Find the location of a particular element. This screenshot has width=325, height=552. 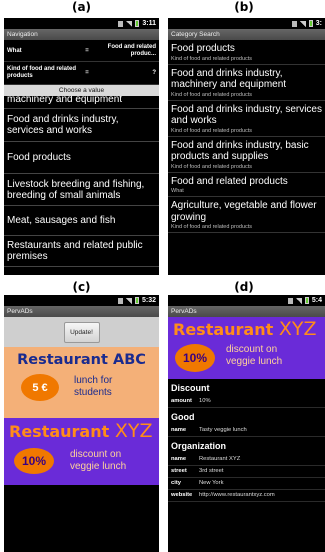

clock: 5:32 is located at coordinates (148, 300).